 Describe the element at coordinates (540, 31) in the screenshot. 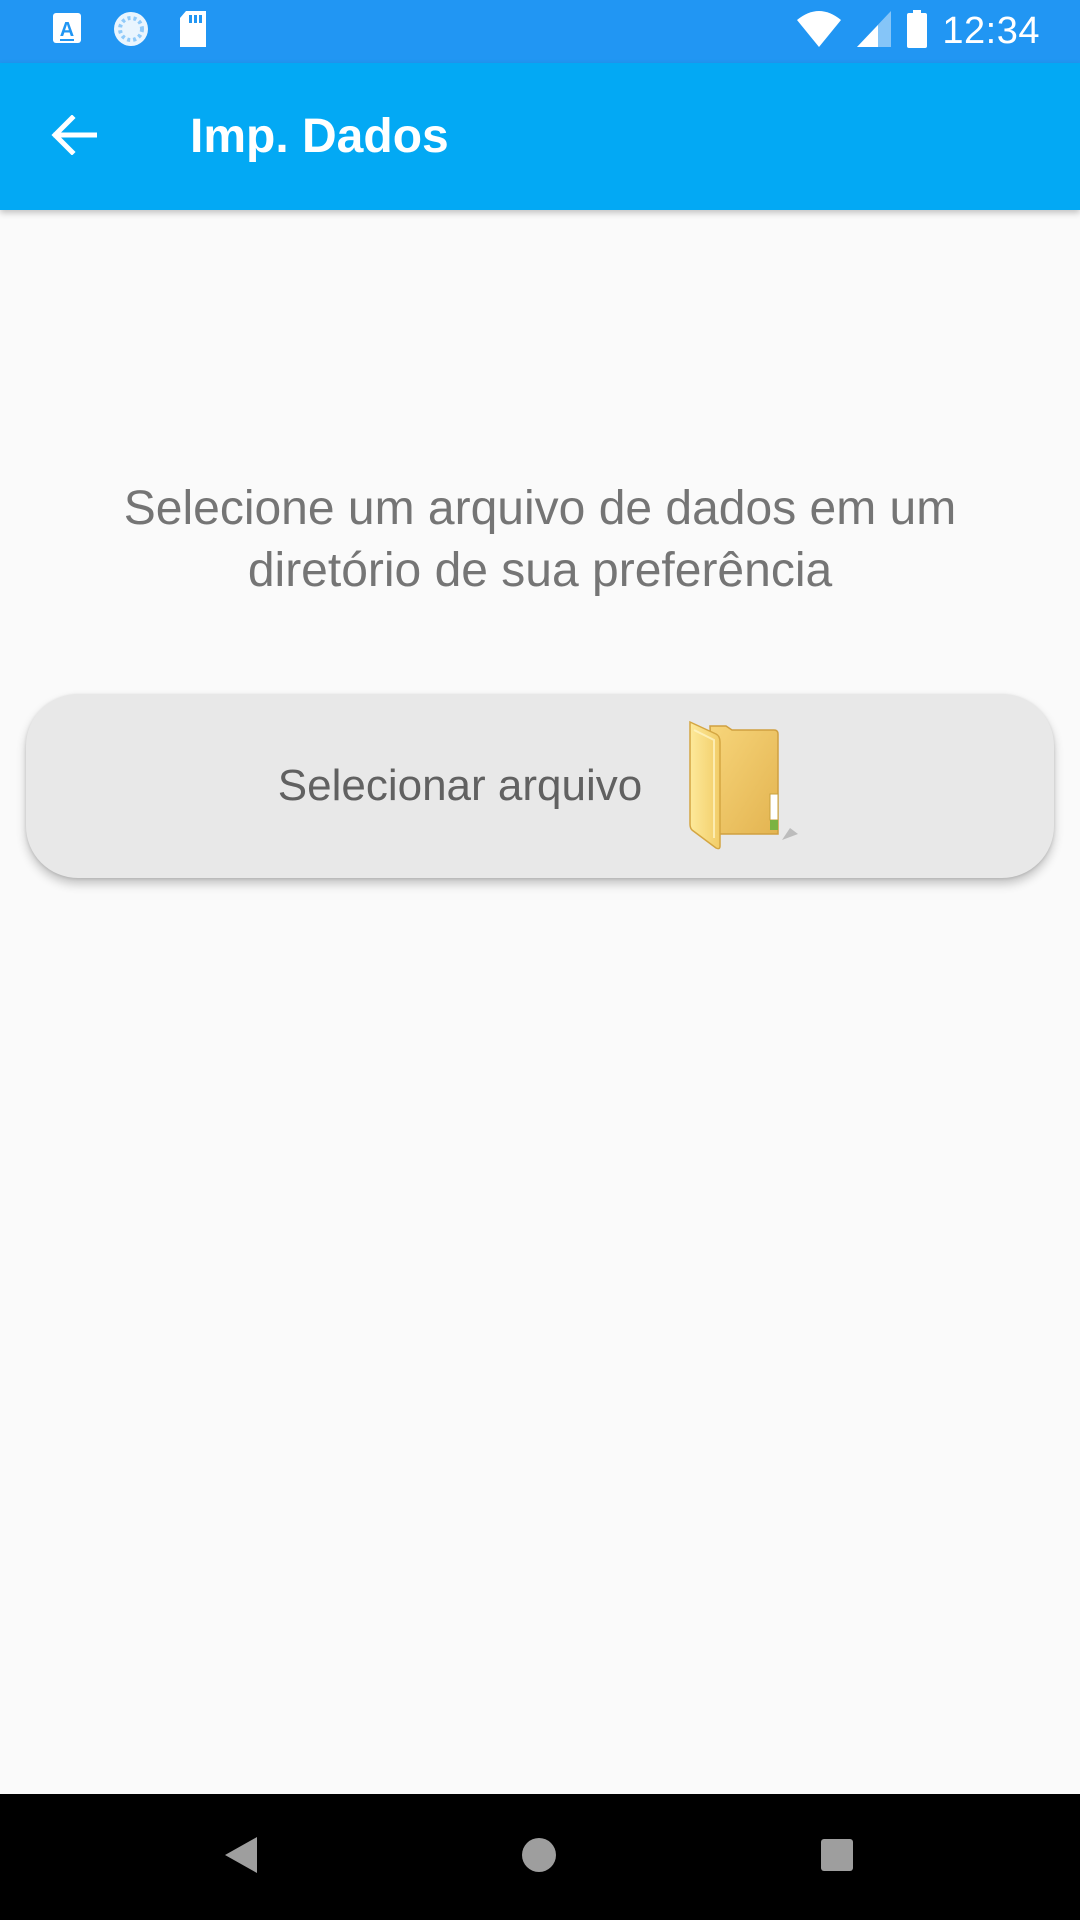

I see `status-bar: A 12:34` at that location.